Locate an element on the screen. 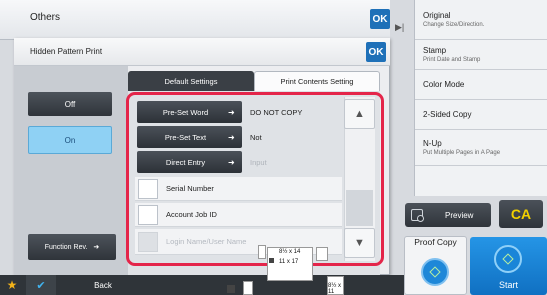 This screenshot has width=547, height=295. start-label: Start is located at coordinates (508, 285).